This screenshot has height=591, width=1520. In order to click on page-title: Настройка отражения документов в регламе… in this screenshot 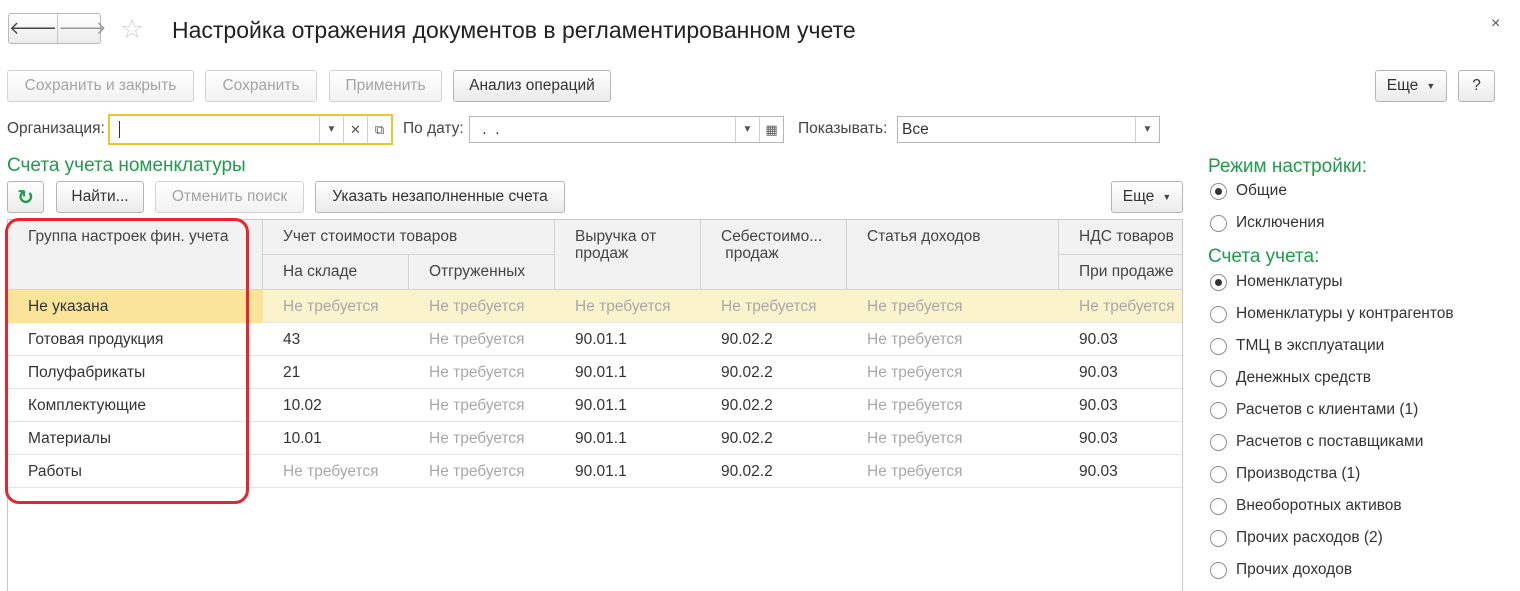, I will do `click(514, 30)`.